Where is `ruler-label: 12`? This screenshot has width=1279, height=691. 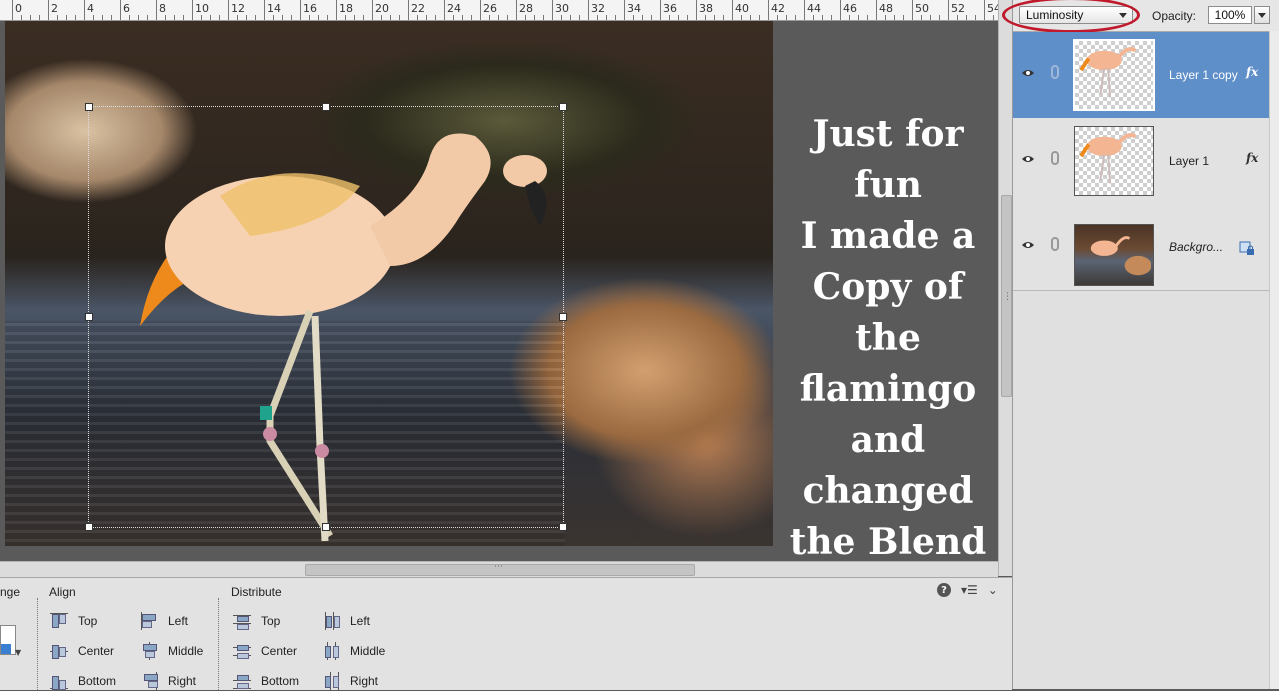 ruler-label: 12 is located at coordinates (238, 8).